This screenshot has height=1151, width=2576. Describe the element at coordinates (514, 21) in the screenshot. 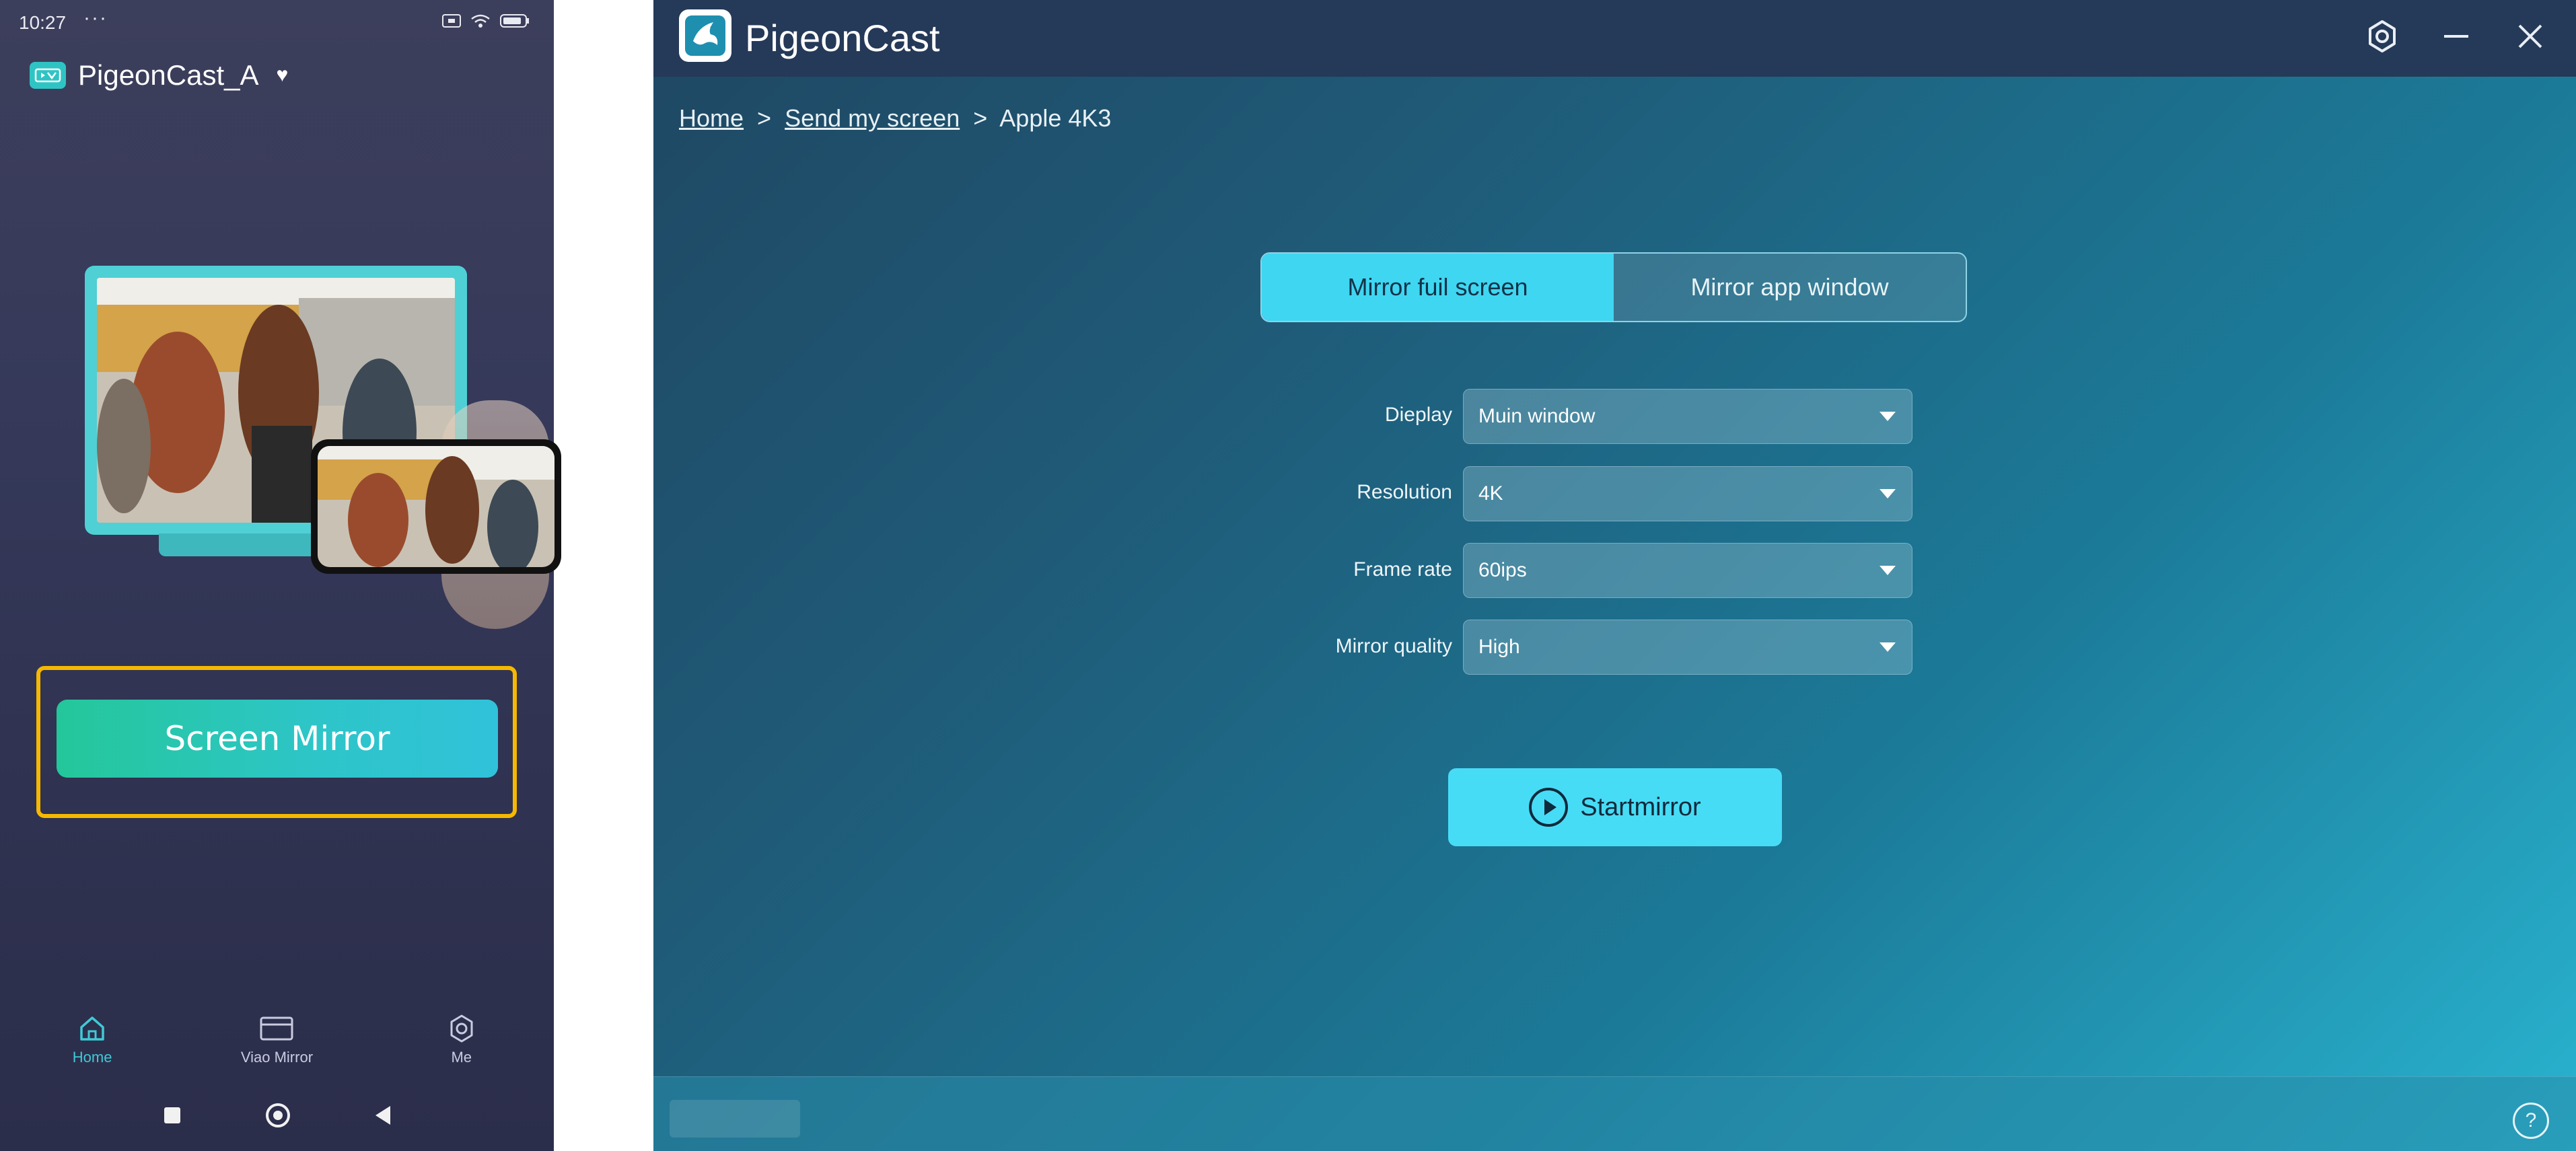

I see `battery-icon` at that location.